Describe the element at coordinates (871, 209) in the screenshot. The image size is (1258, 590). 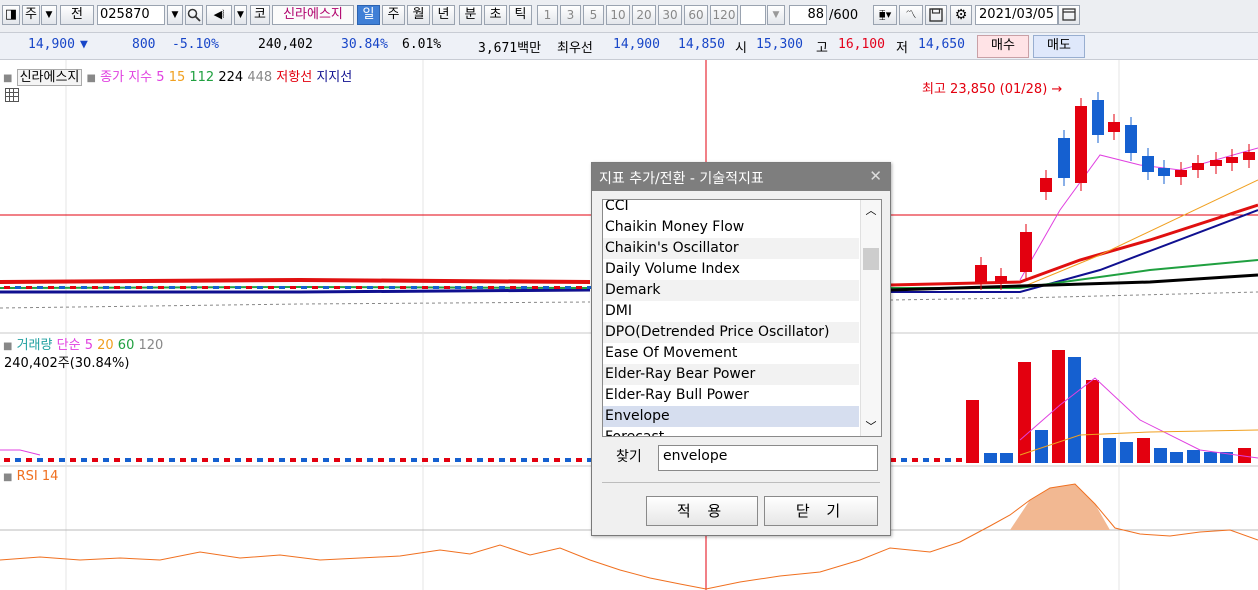
I see `scroll-up-icon: ︿` at that location.